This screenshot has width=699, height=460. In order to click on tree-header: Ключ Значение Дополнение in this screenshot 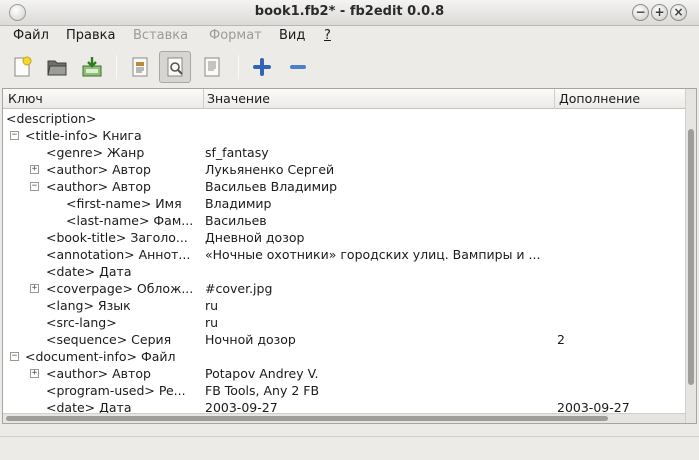, I will do `click(349, 99)`.